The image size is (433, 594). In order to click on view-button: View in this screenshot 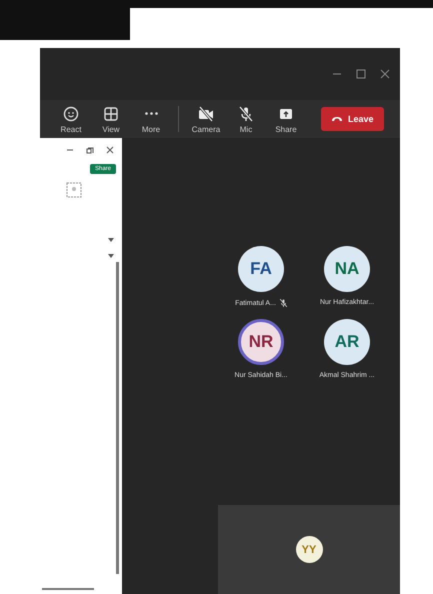, I will do `click(111, 119)`.